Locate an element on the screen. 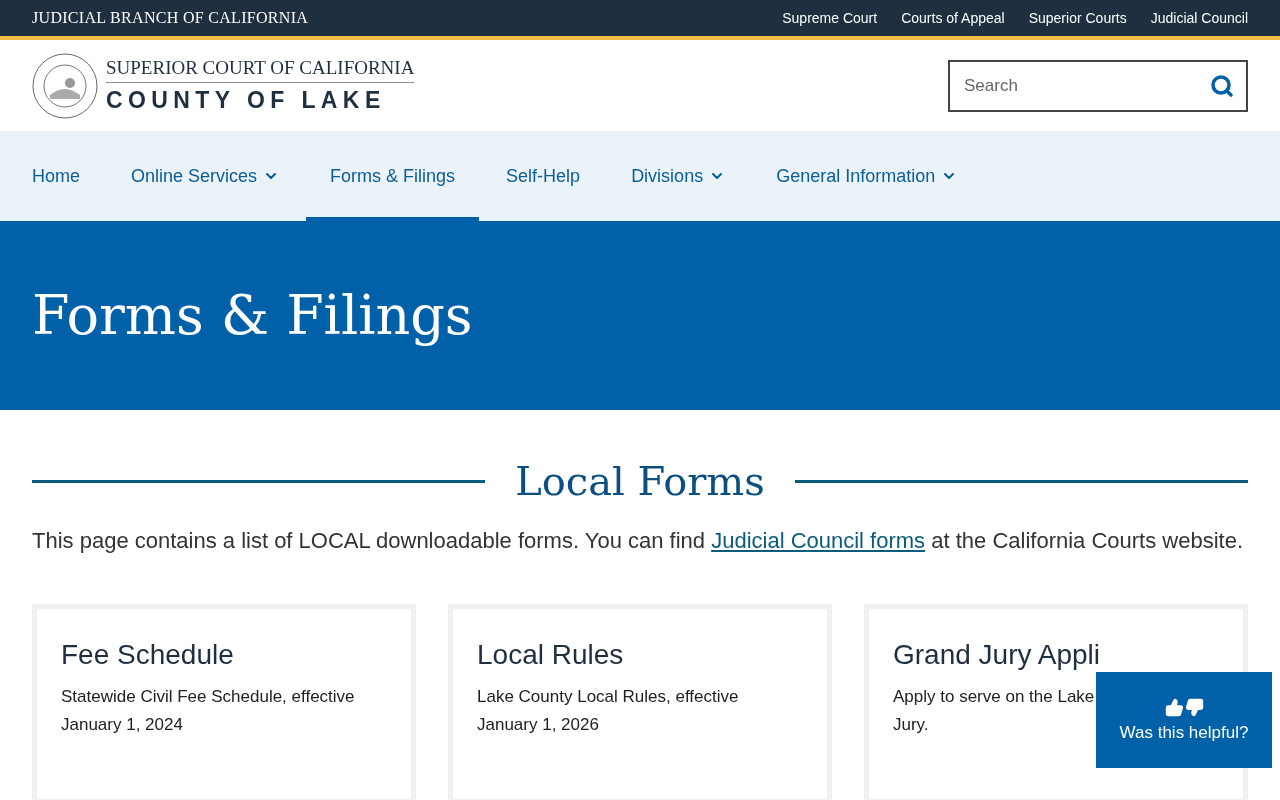  judicial-council-forms-link: Judicial Council forms is located at coordinates (818, 540).